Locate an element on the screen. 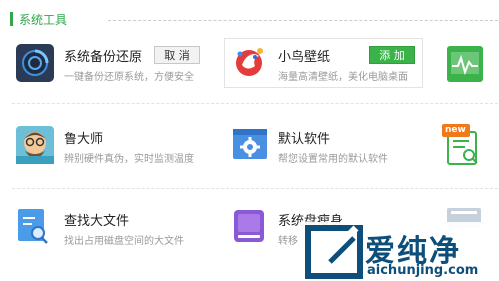 The width and height of the screenshot is (499, 281). default-software-gear-icon is located at coordinates (250, 144).